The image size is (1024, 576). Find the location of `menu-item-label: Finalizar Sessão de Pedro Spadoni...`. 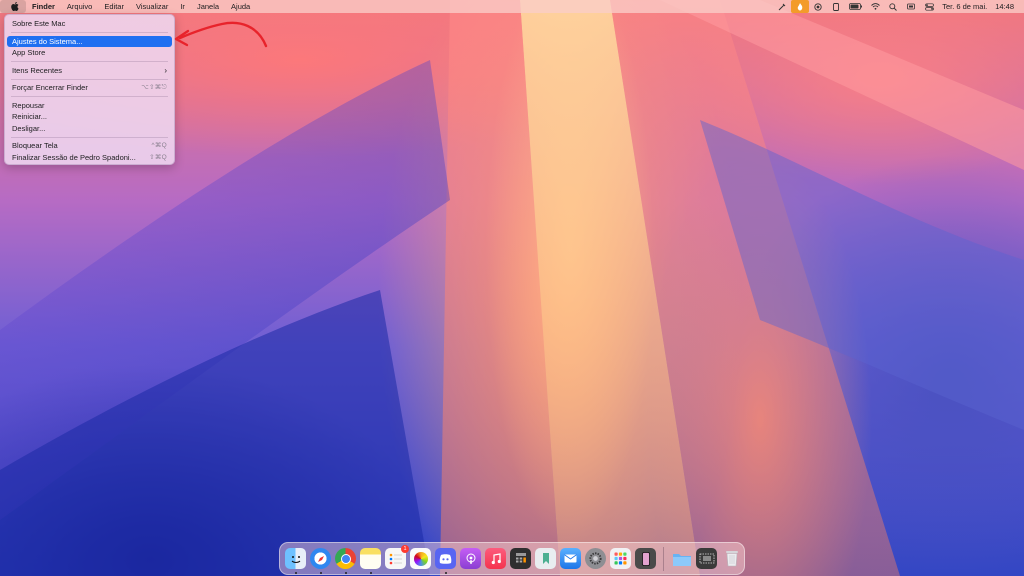

menu-item-label: Finalizar Sessão de Pedro Spadoni... is located at coordinates (74, 157).